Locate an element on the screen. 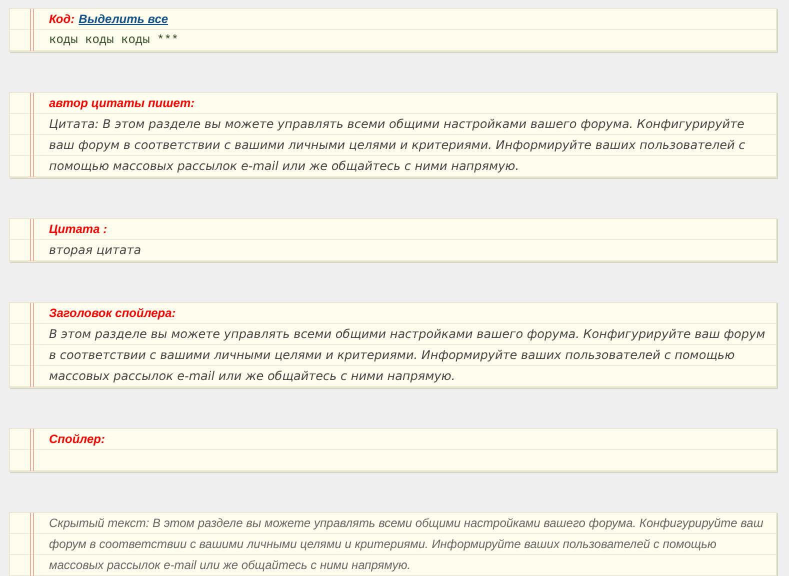 This screenshot has width=789, height=576. block-title: Код: is located at coordinates (62, 19).